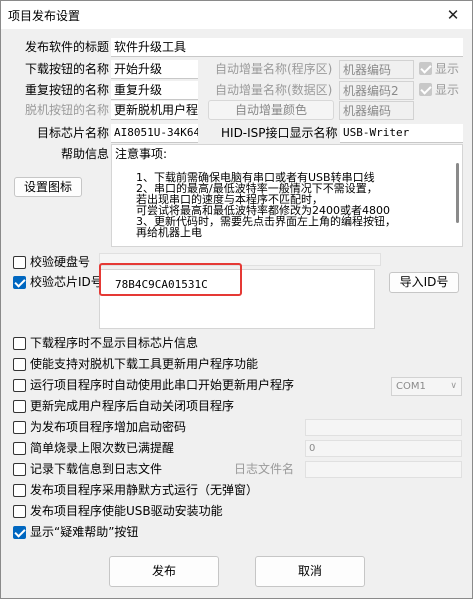 This screenshot has height=599, width=473. What do you see at coordinates (102, 448) in the screenshot?
I see `option-label: 简单烧录上限次数已满提醒` at bounding box center [102, 448].